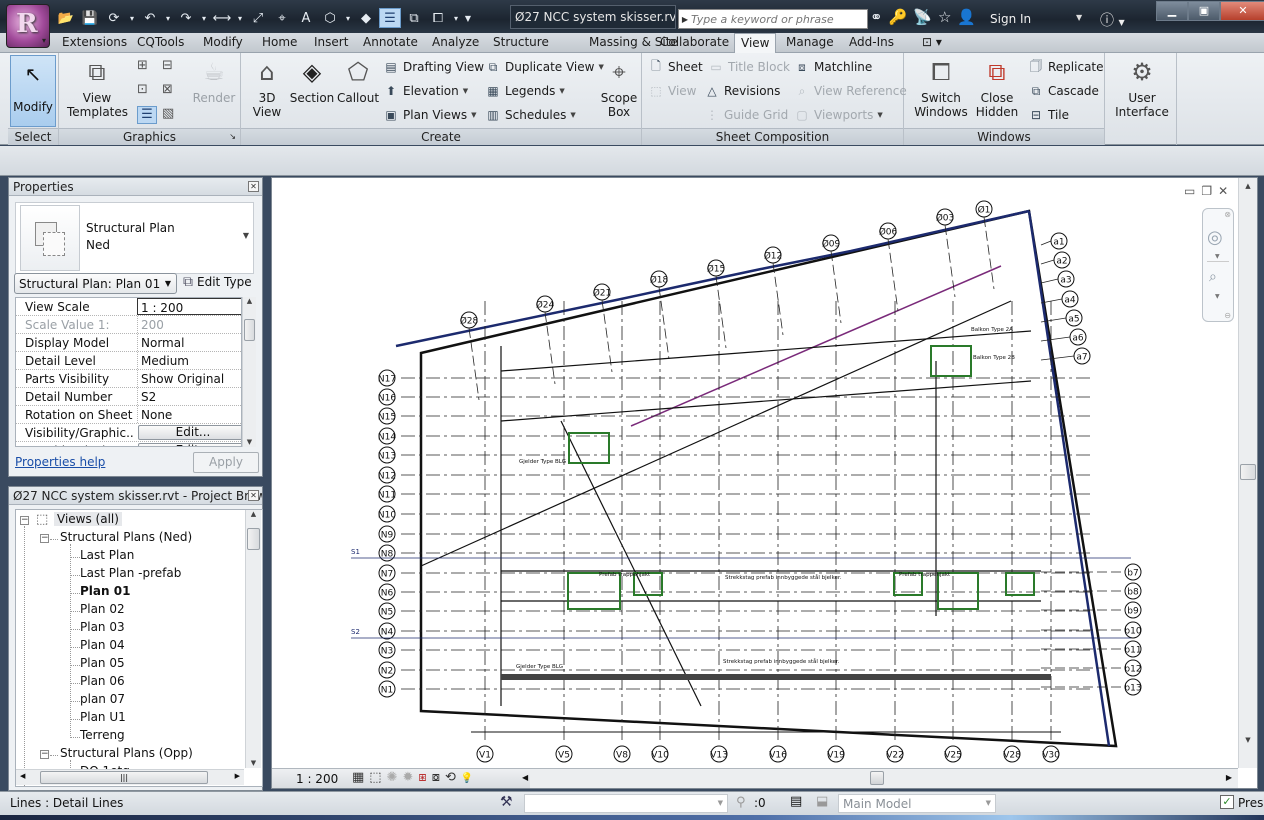 This screenshot has width=1264, height=820. I want to click on grid-a5-label: a5, so click(1073, 320).